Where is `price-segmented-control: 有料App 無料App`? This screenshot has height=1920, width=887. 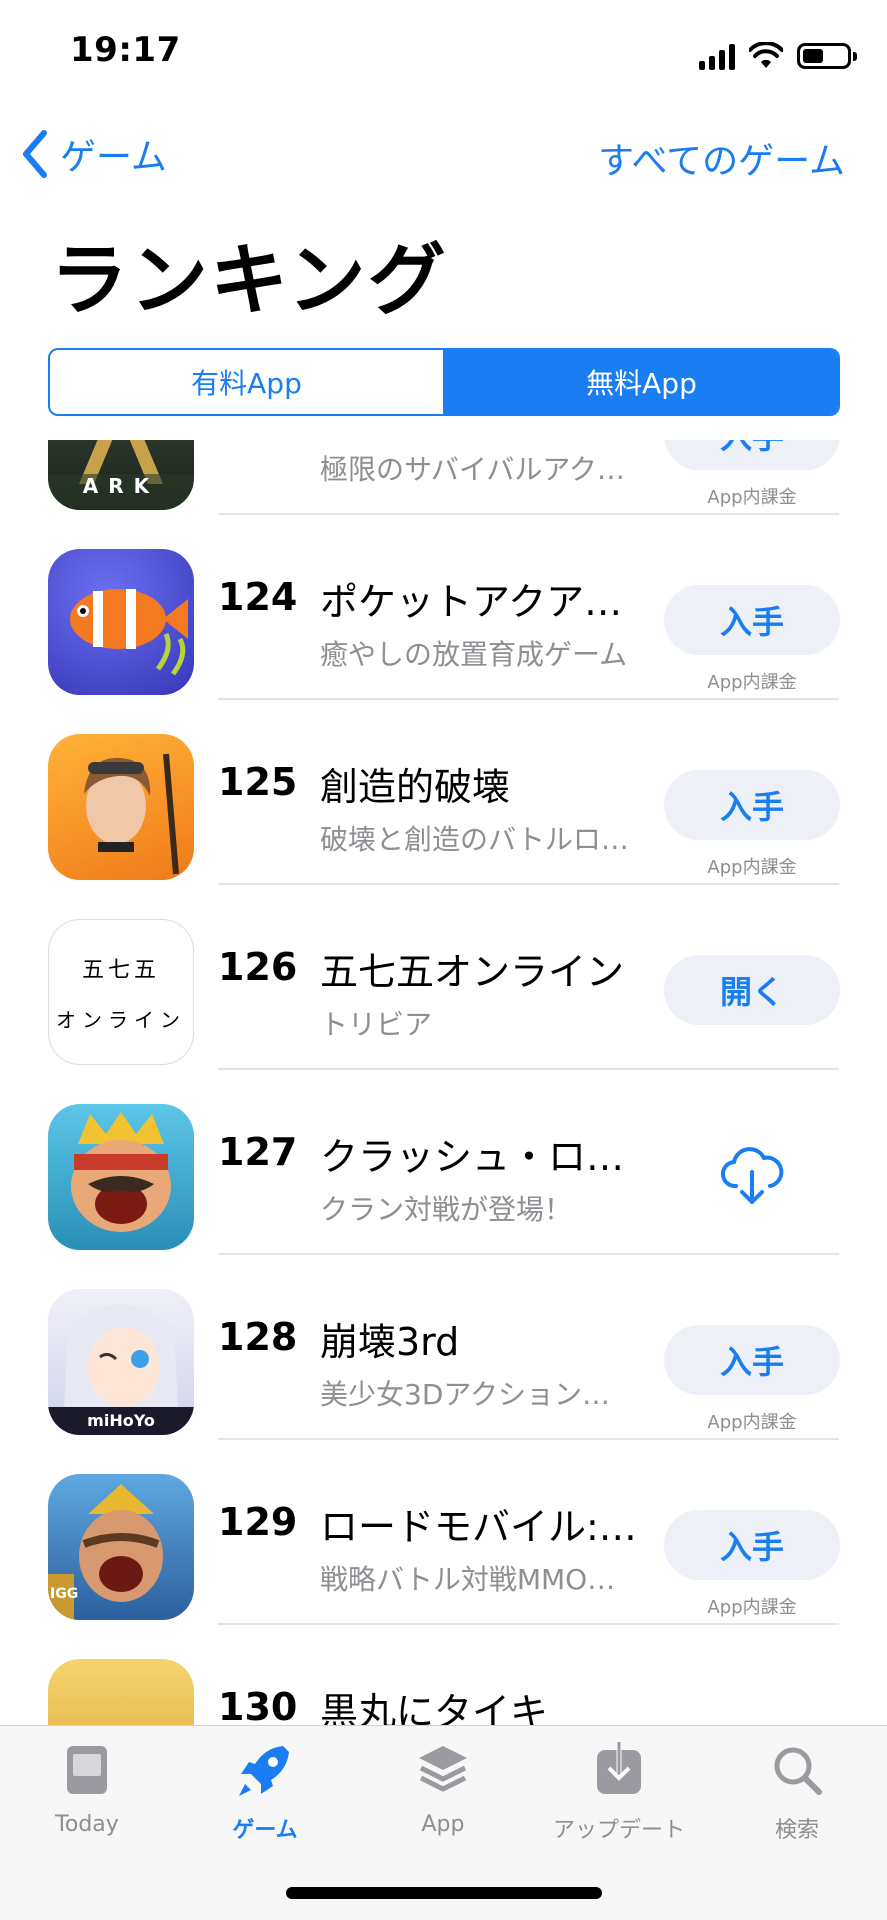
price-segmented-control: 有料App 無料App is located at coordinates (444, 382).